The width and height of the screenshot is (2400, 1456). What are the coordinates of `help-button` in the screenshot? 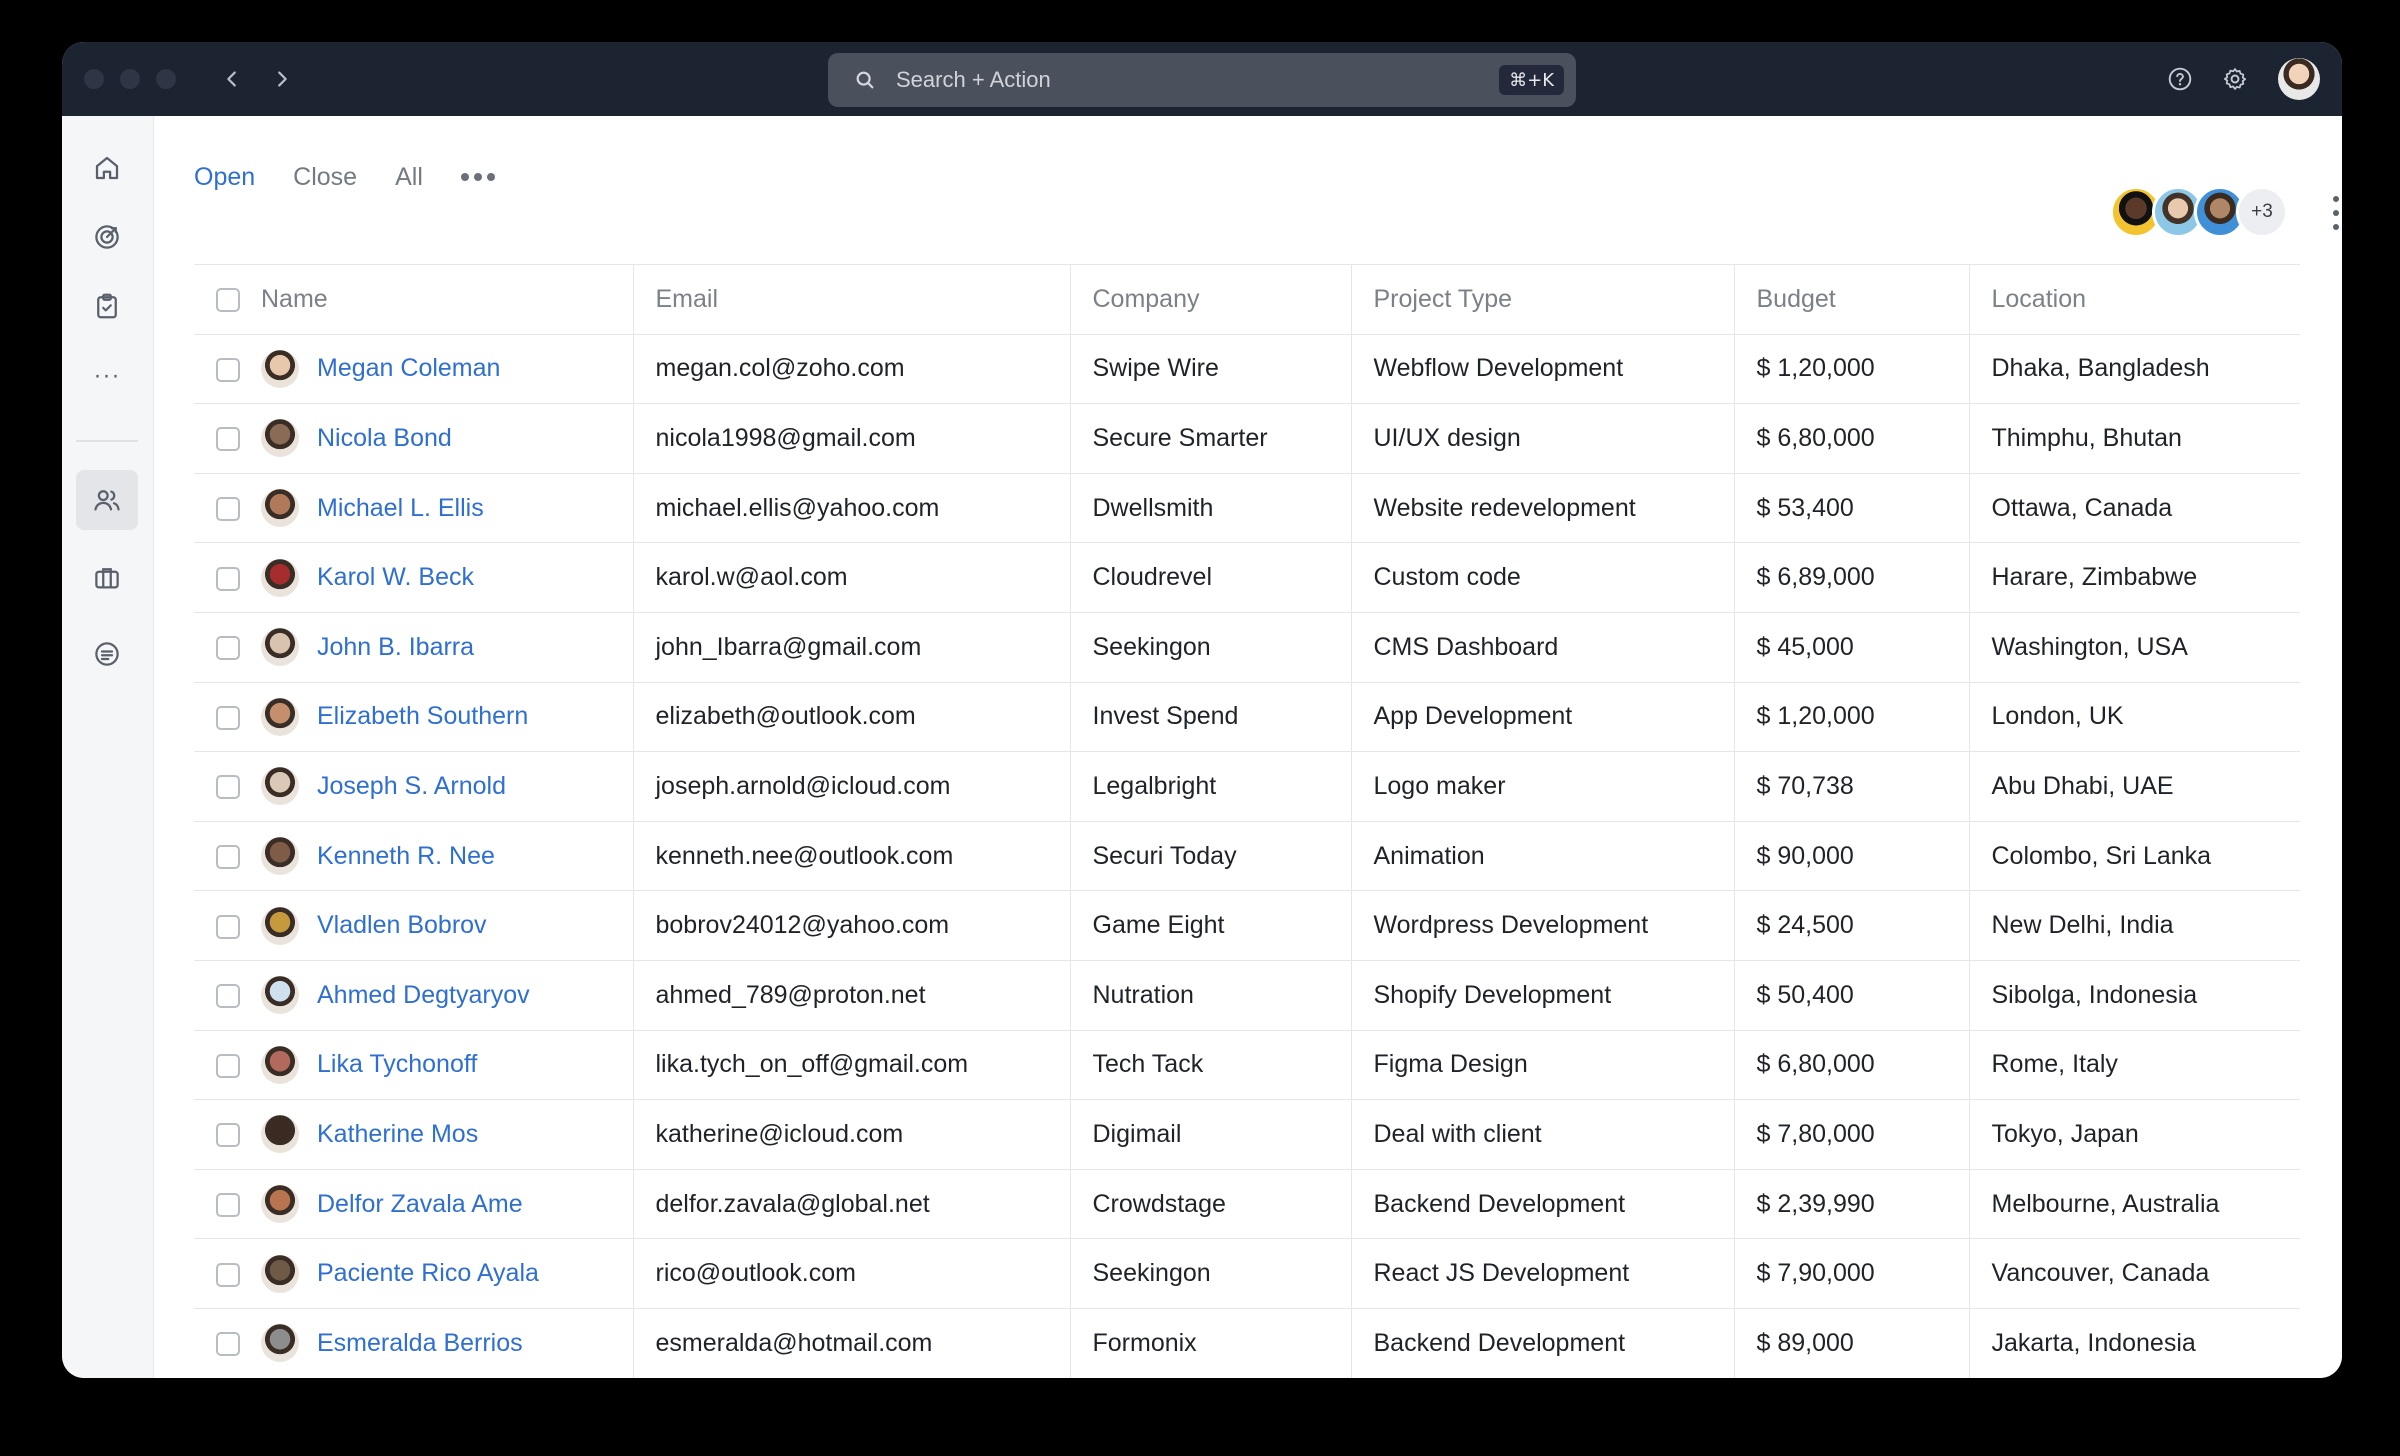 It's located at (2180, 79).